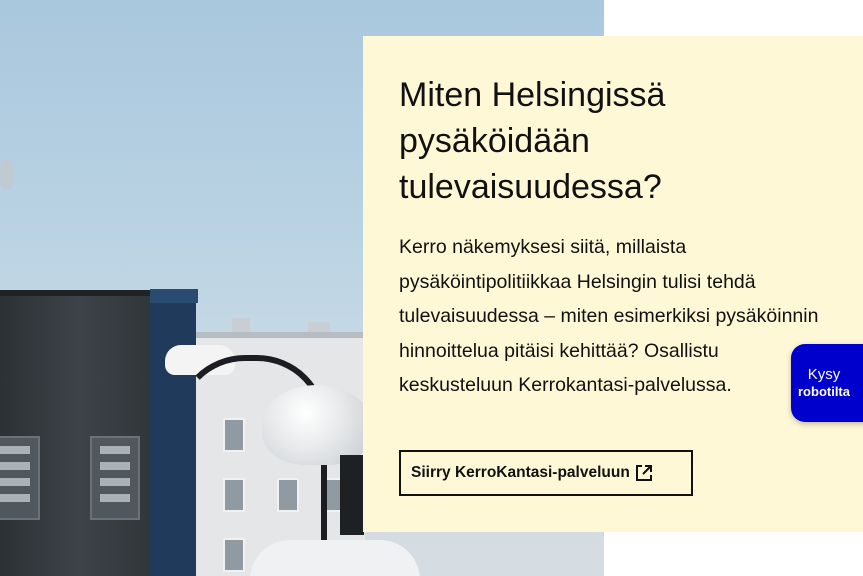 The height and width of the screenshot is (576, 863). Describe the element at coordinates (824, 391) in the screenshot. I see `chatbot-label-line2: robotilta` at that location.